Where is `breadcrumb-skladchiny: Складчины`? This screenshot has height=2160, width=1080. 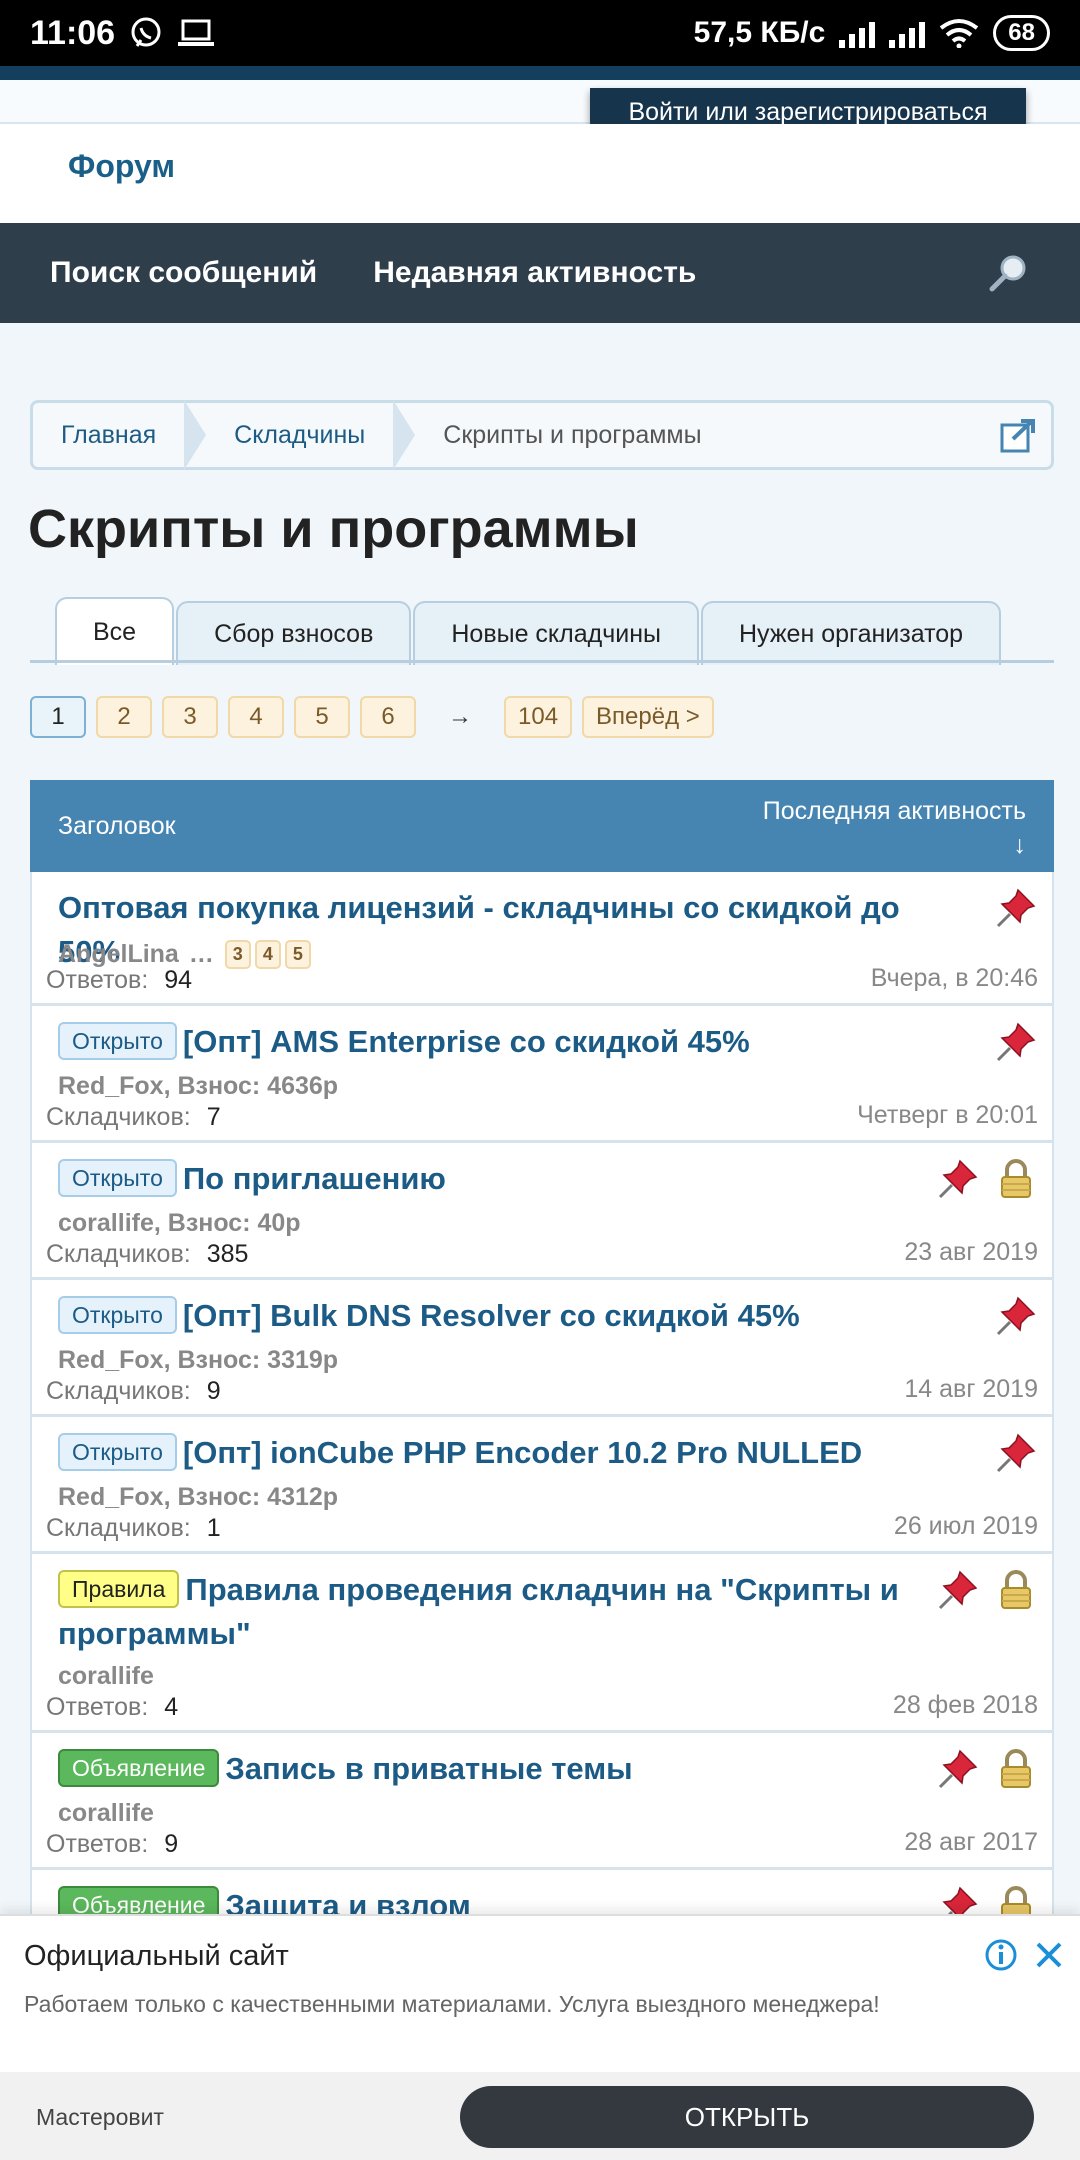 breadcrumb-skladchiny: Складчины is located at coordinates (299, 435).